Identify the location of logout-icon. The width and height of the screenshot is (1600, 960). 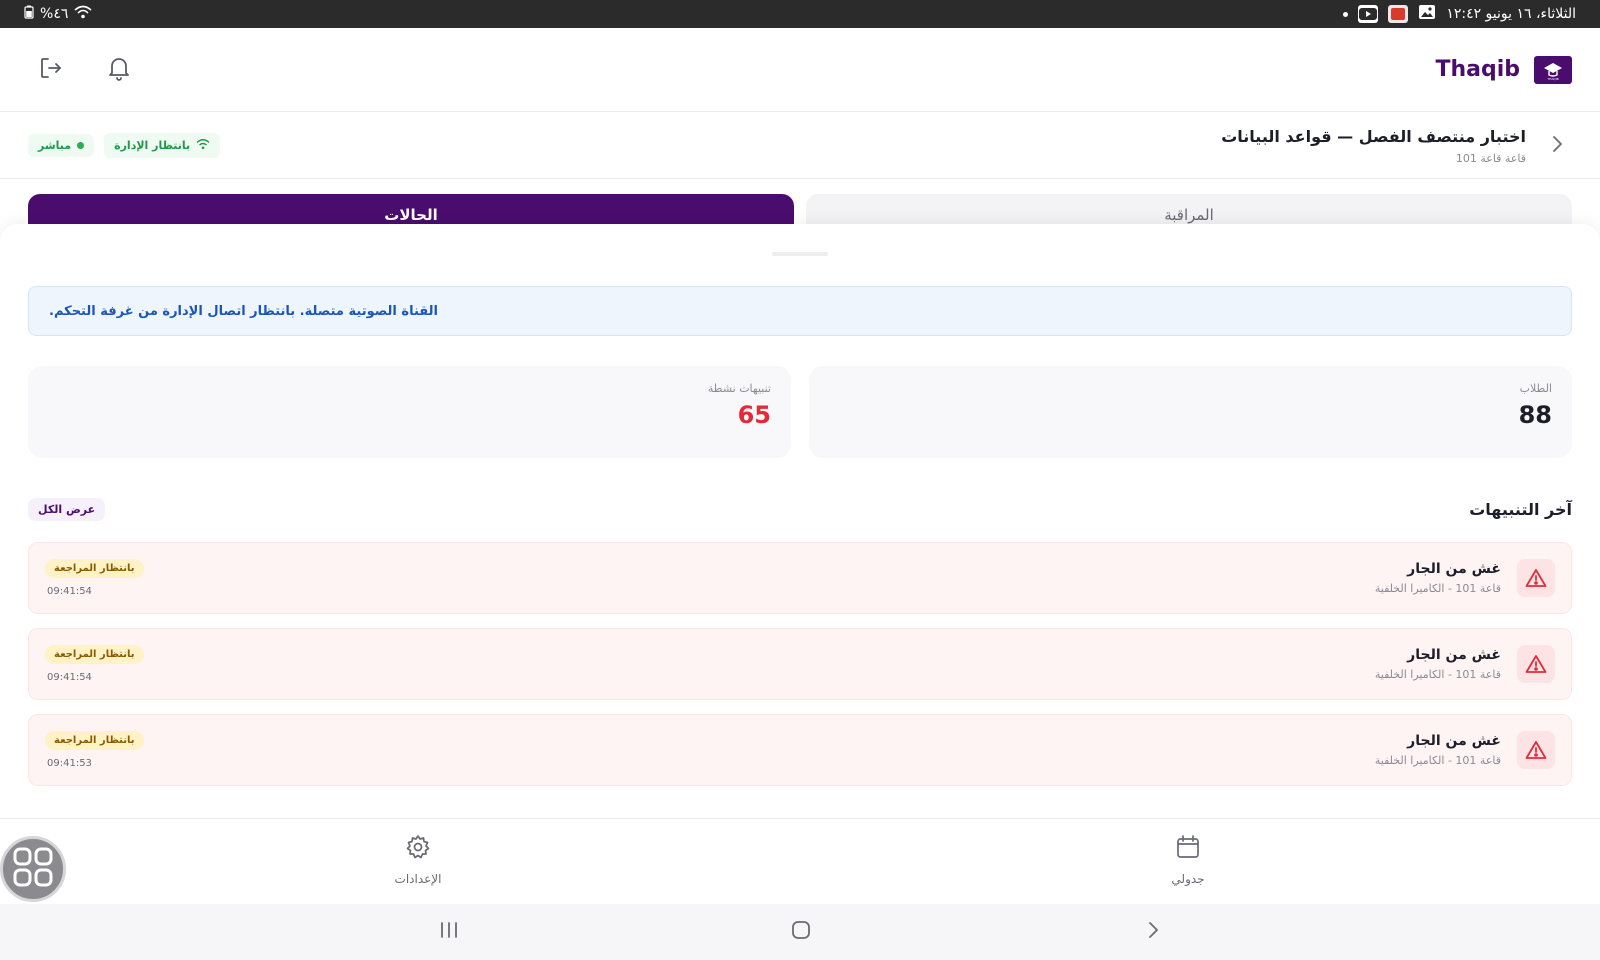
(51, 70).